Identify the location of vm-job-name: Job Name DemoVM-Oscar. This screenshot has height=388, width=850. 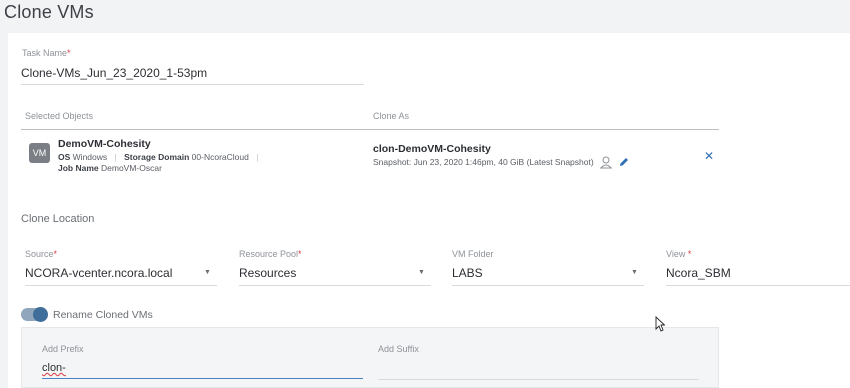
(110, 168).